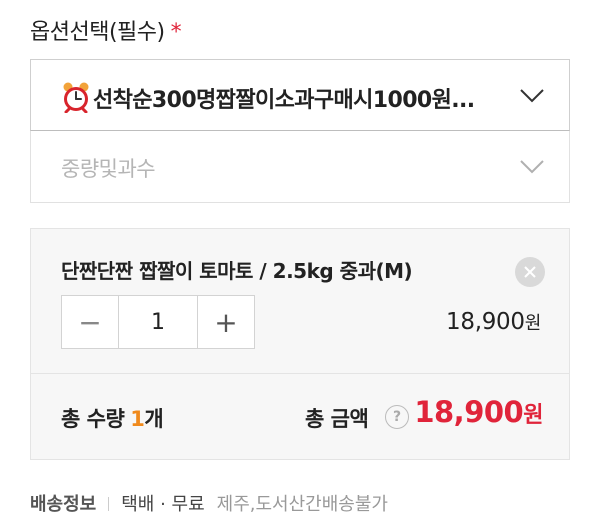 The height and width of the screenshot is (528, 600). What do you see at coordinates (97, 32) in the screenshot?
I see `option-title-label: 옵션선택(필수)` at bounding box center [97, 32].